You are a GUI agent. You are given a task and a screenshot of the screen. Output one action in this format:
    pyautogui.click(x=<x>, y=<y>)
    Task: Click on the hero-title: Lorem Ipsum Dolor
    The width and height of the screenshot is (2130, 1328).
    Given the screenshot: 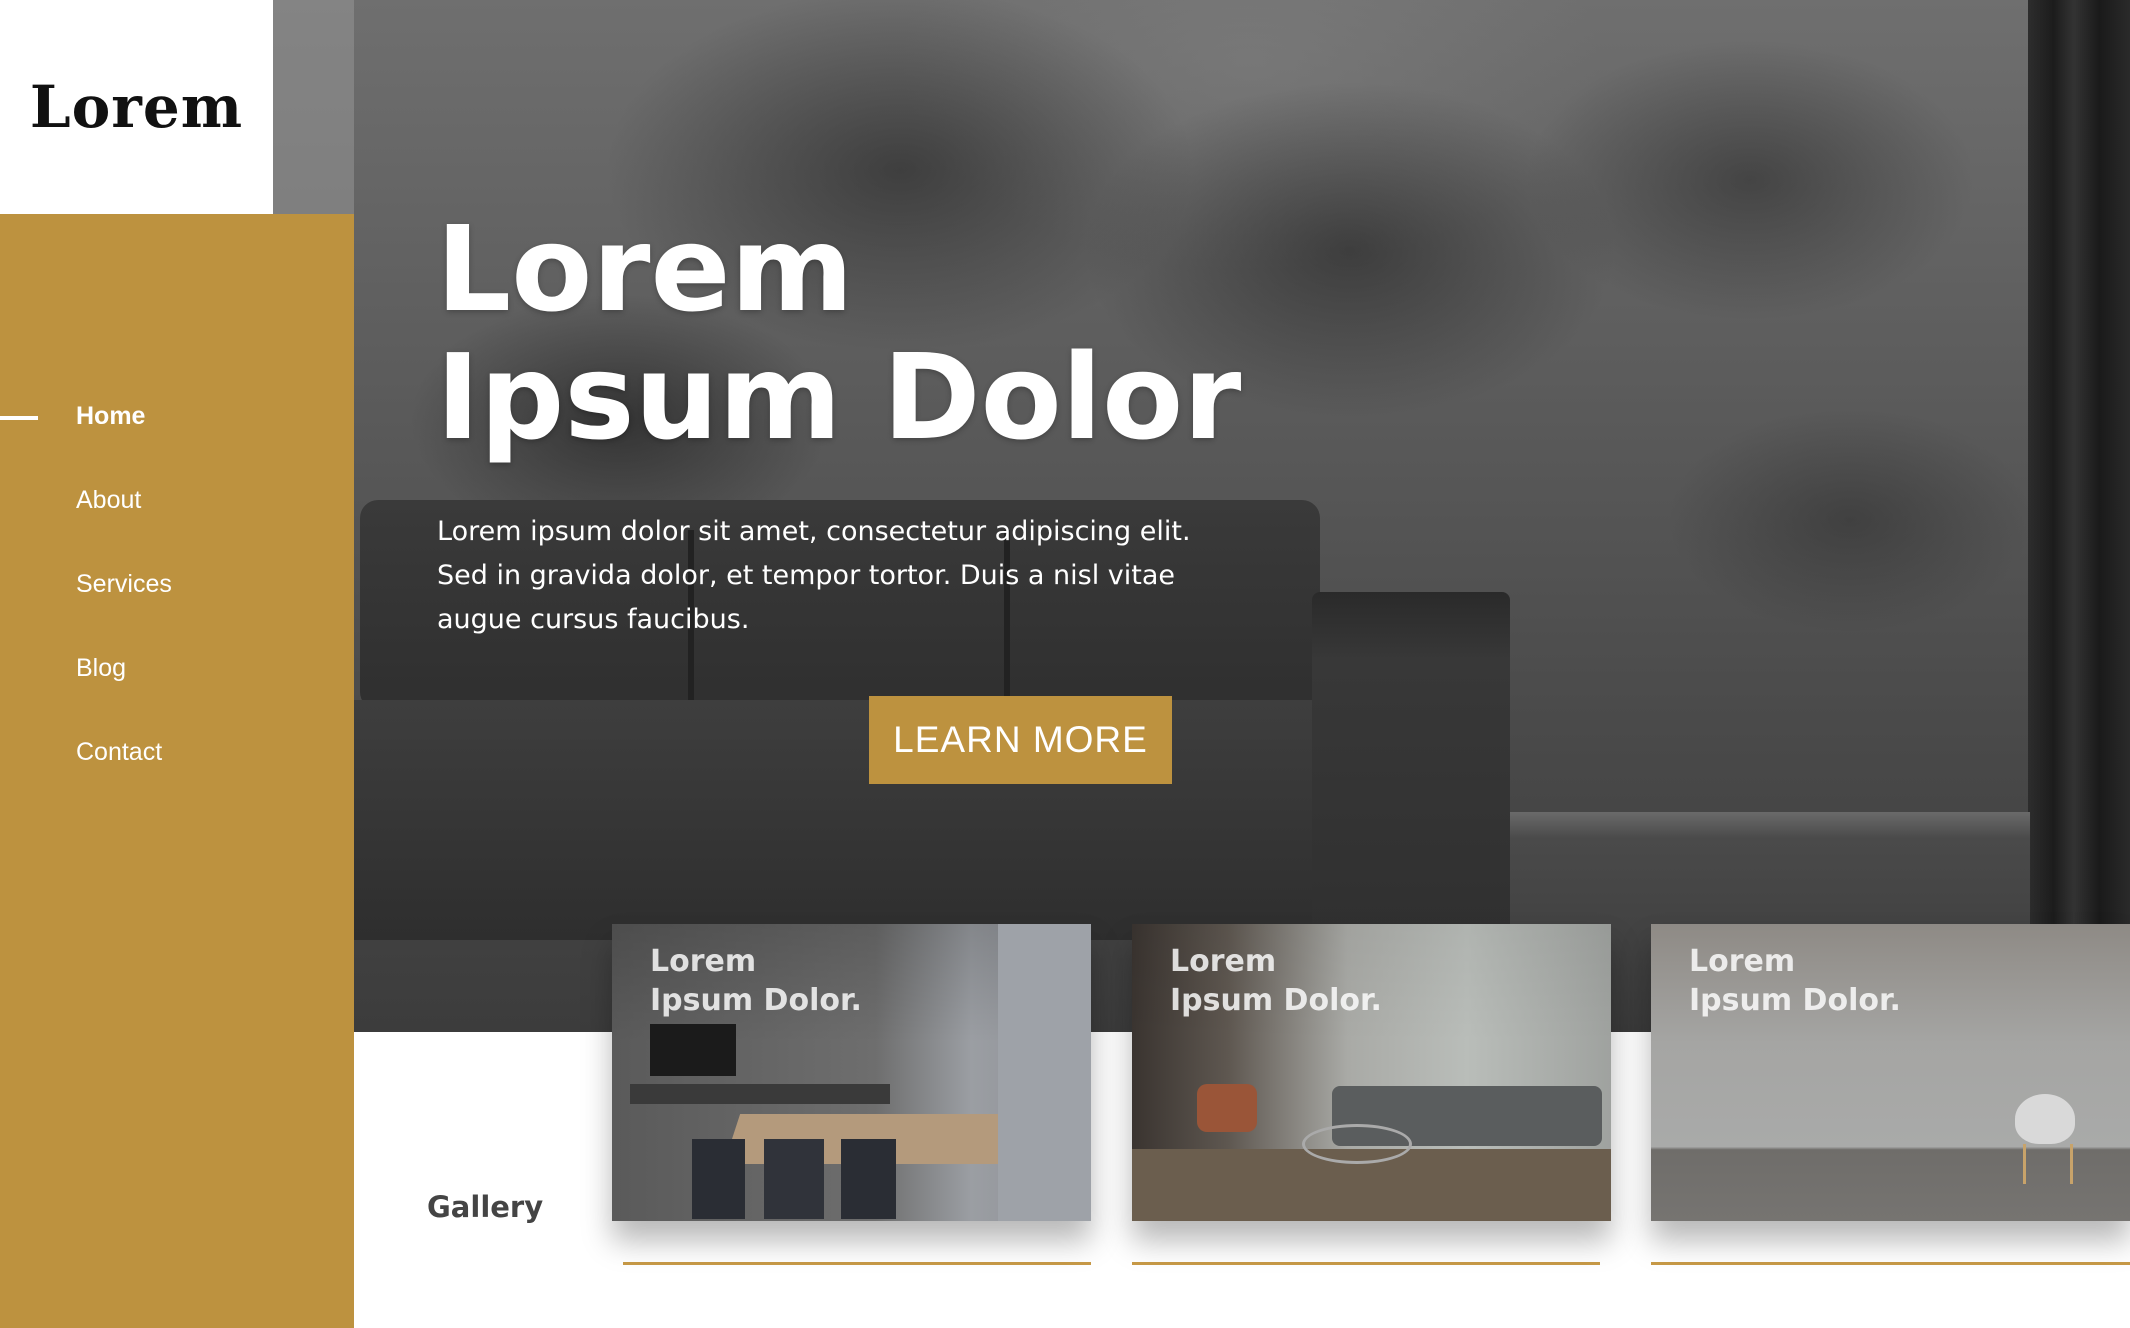 What is the action you would take?
    pyautogui.click(x=838, y=333)
    